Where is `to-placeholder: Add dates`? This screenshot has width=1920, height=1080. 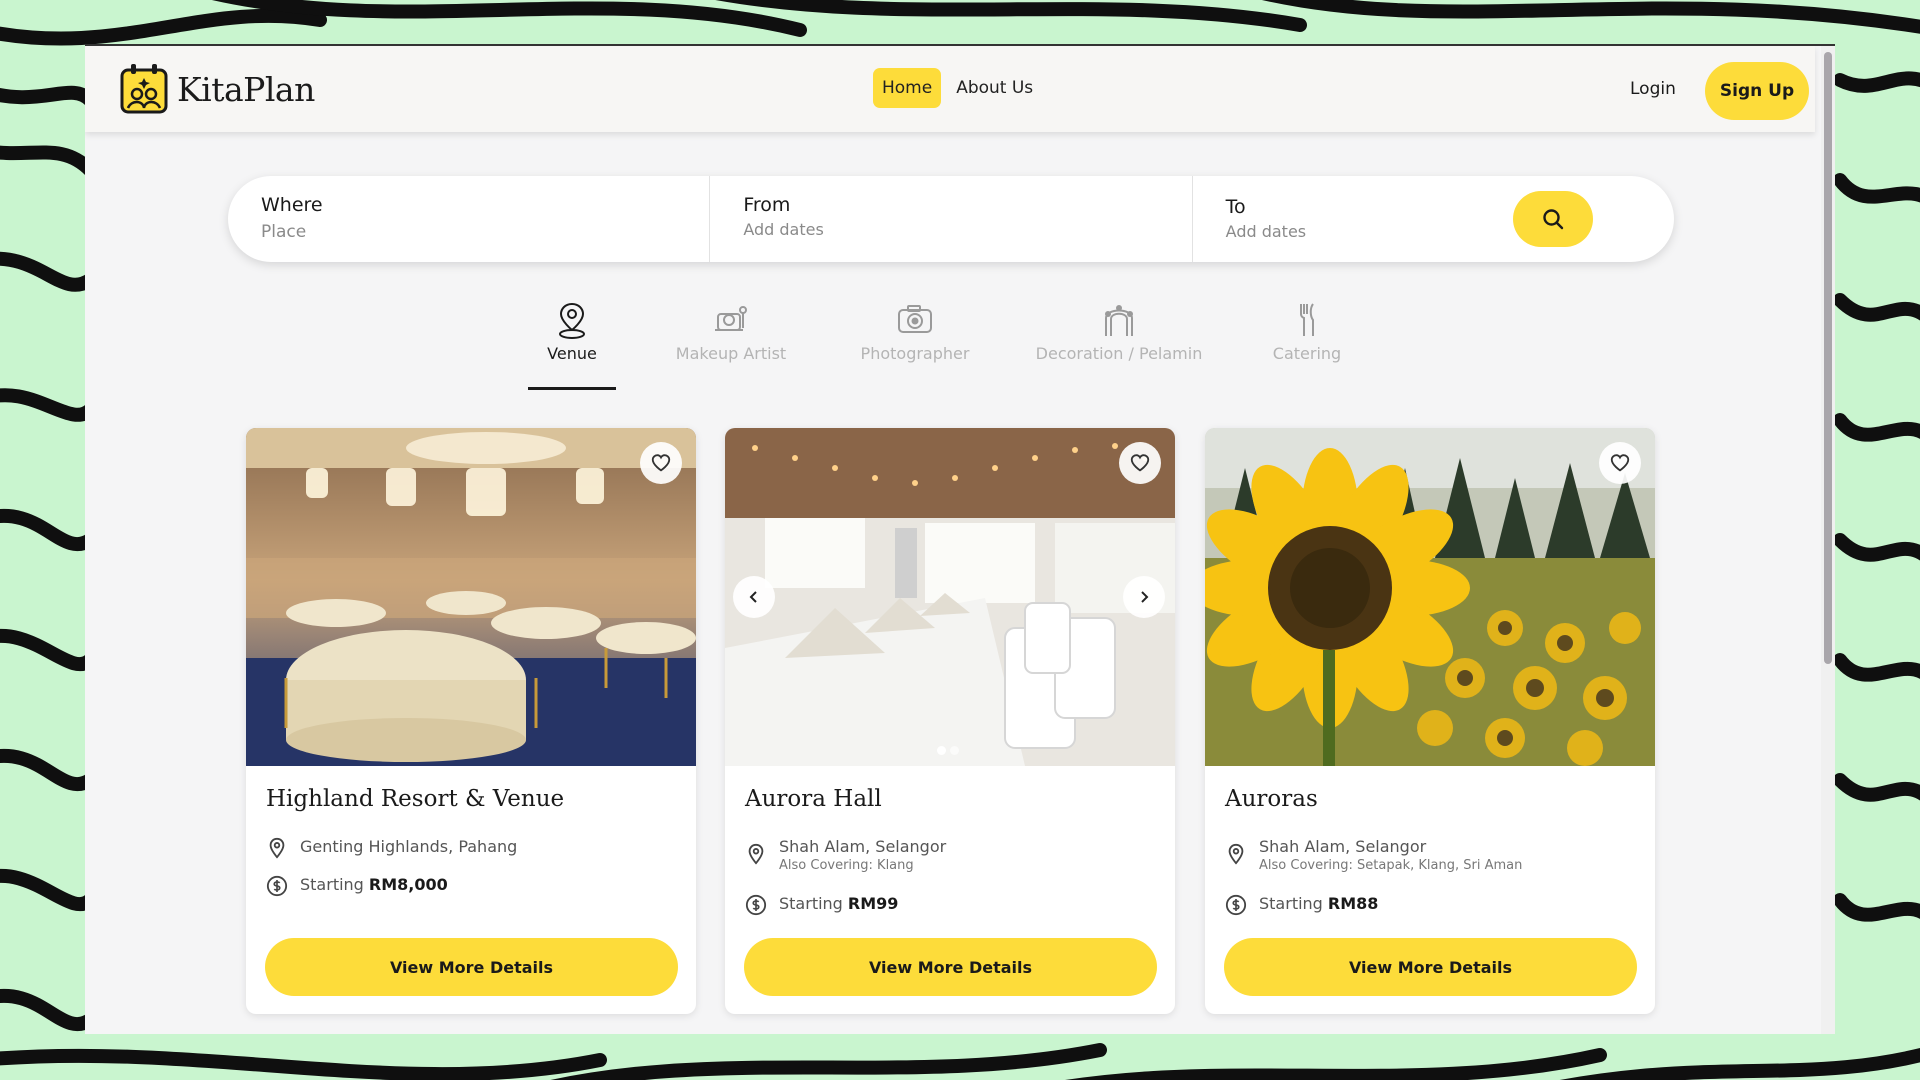
to-placeholder: Add dates is located at coordinates (1266, 231).